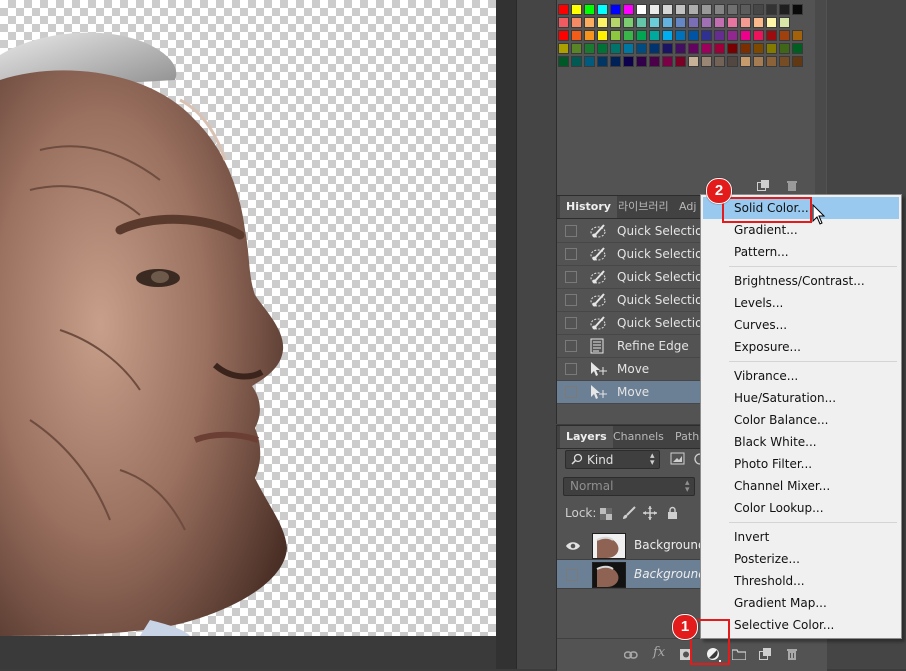 This screenshot has width=906, height=671. What do you see at coordinates (629, 486) in the screenshot?
I see `blend-mode-select: Normal ▴ ▾` at bounding box center [629, 486].